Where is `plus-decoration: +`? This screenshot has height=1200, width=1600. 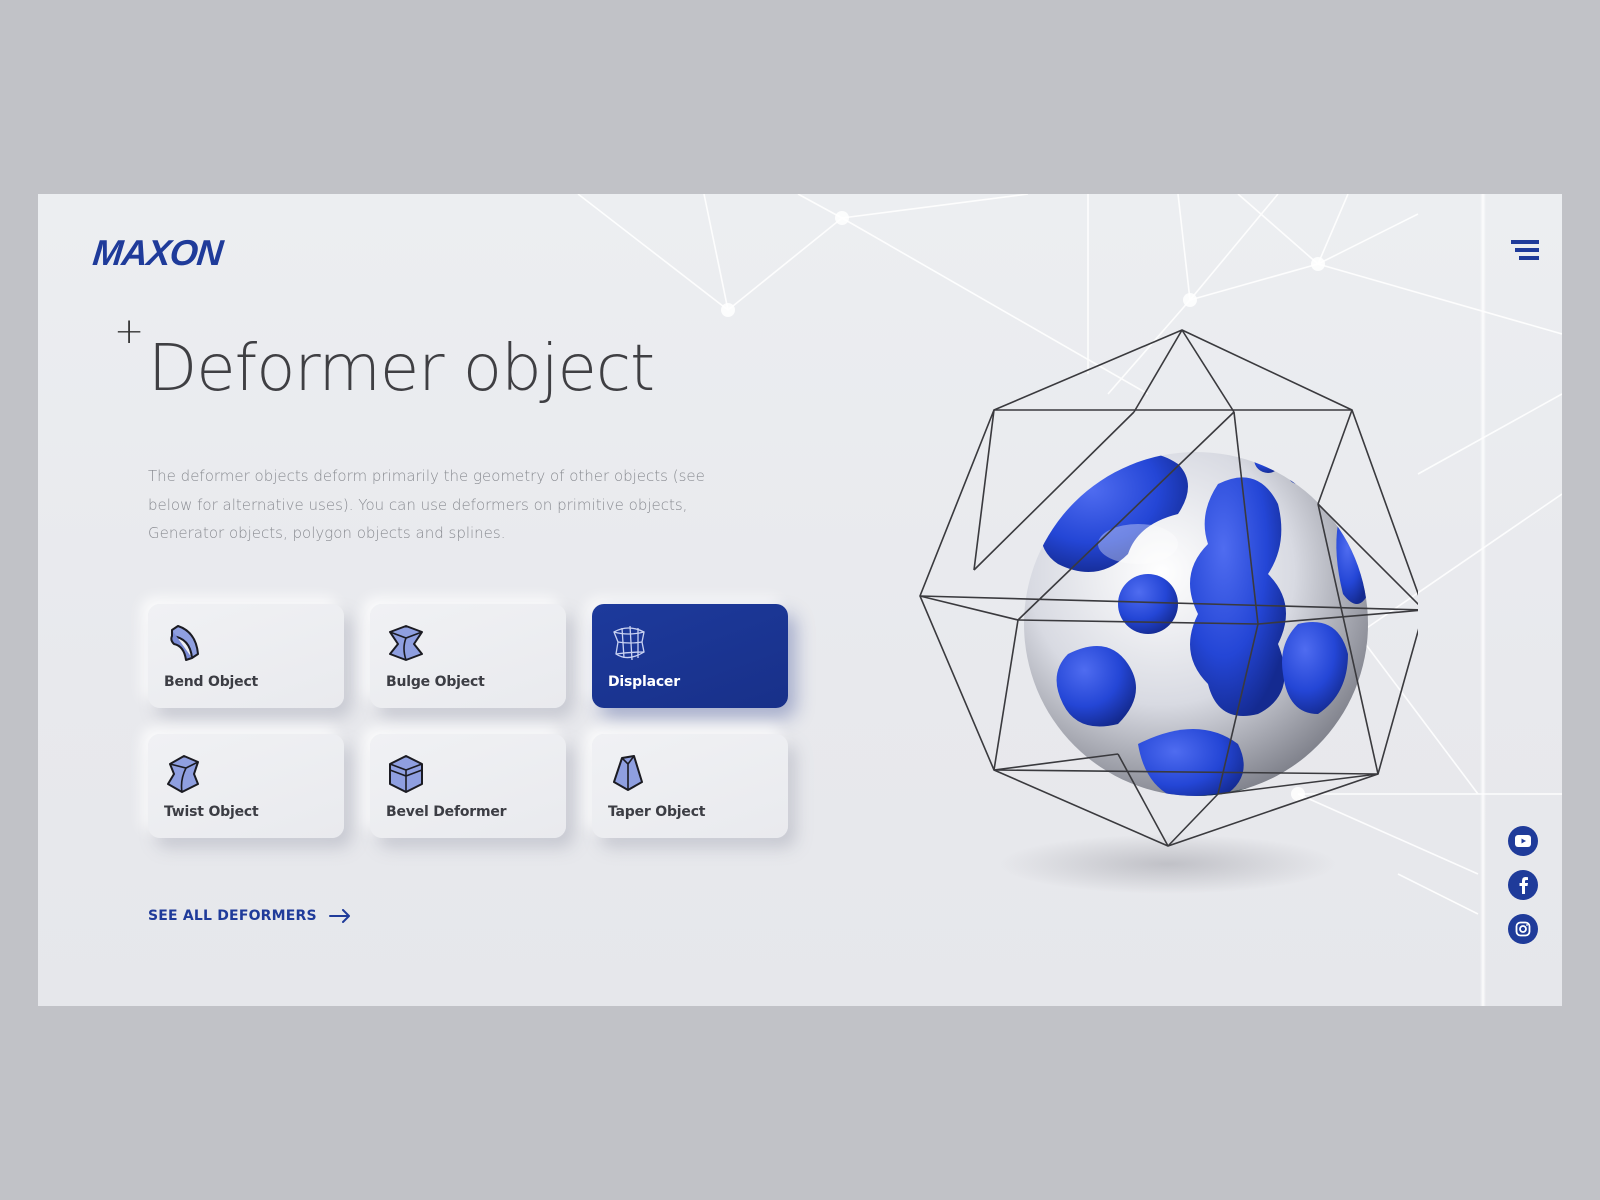
plus-decoration: + is located at coordinates (129, 331).